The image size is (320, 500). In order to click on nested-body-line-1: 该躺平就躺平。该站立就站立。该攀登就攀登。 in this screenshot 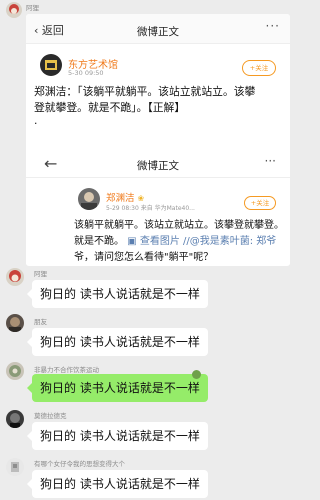, I will do `click(179, 225)`.